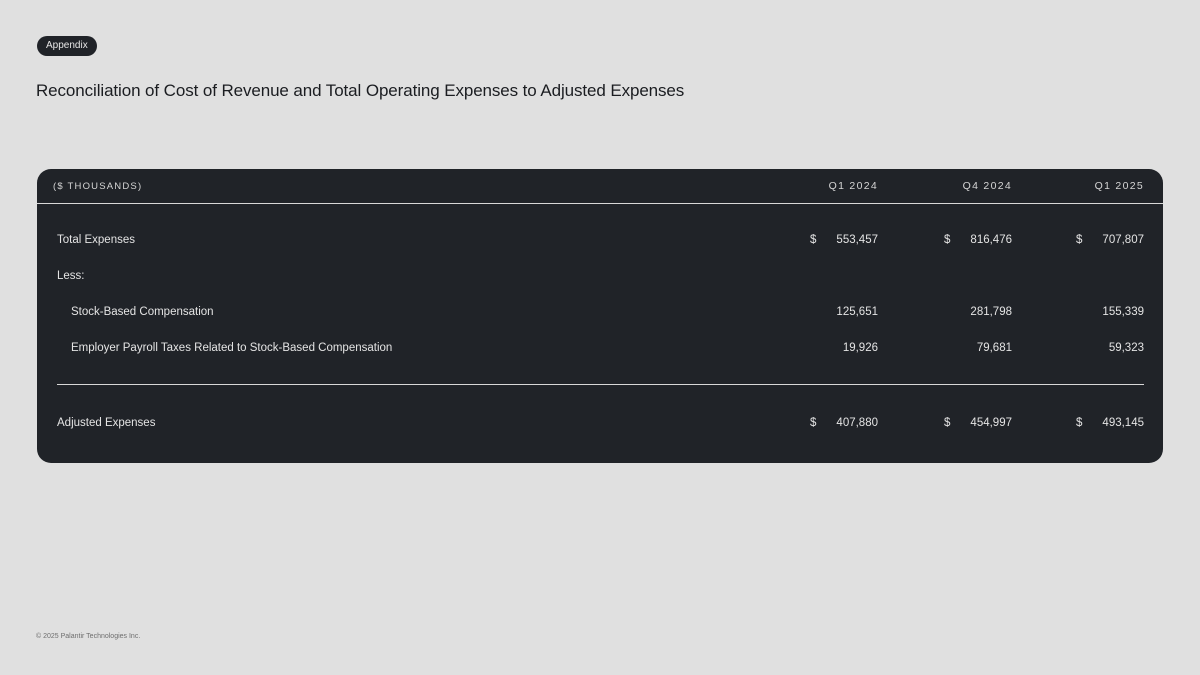 The width and height of the screenshot is (1200, 675). I want to click on value-q1-2025: 493,145, so click(1123, 423).